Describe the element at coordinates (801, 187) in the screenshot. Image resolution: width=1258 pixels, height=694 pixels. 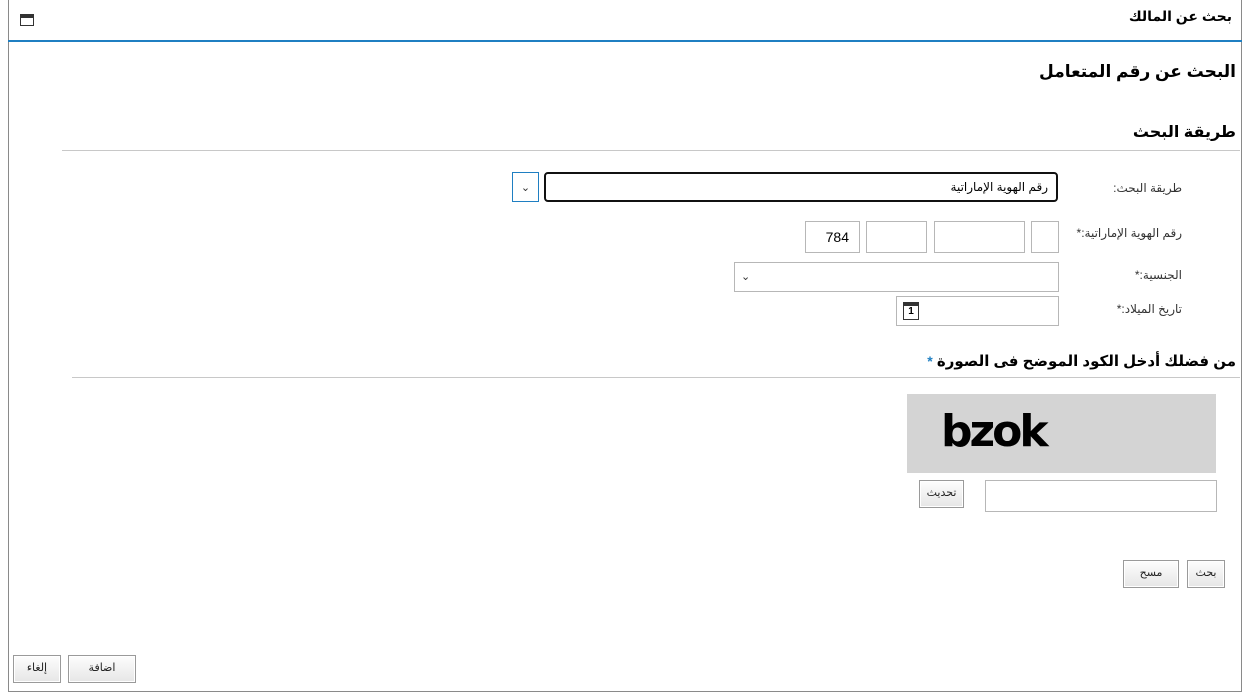
I see `search-method-select: رقم الهوية الإماراتية` at that location.